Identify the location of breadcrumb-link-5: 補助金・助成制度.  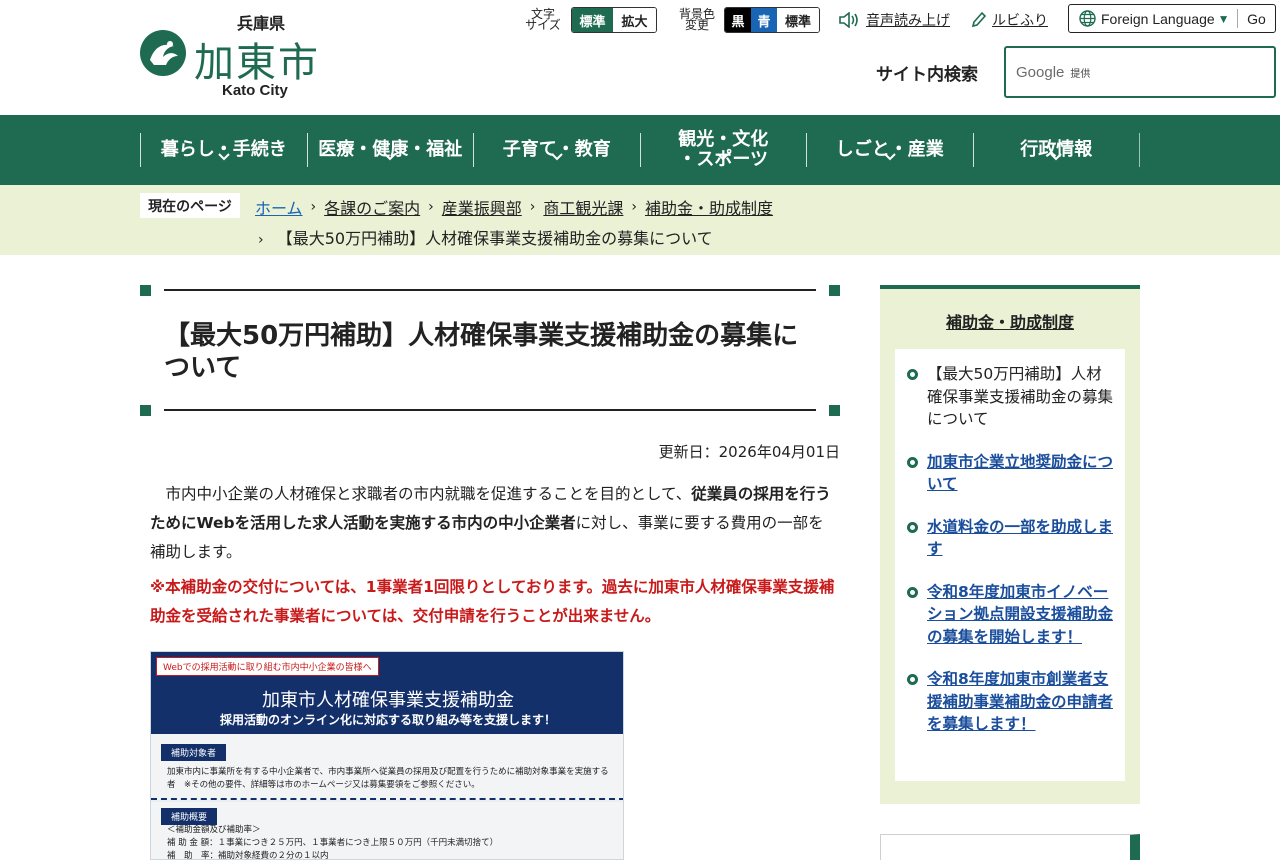
(709, 207).